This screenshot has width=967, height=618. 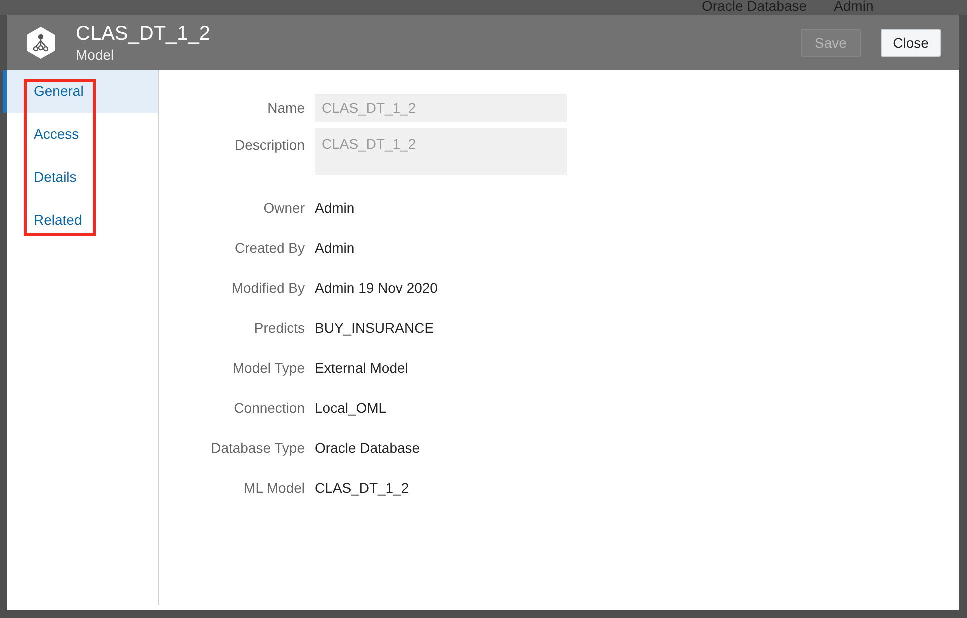 I want to click on field-value: External Model, so click(x=361, y=368).